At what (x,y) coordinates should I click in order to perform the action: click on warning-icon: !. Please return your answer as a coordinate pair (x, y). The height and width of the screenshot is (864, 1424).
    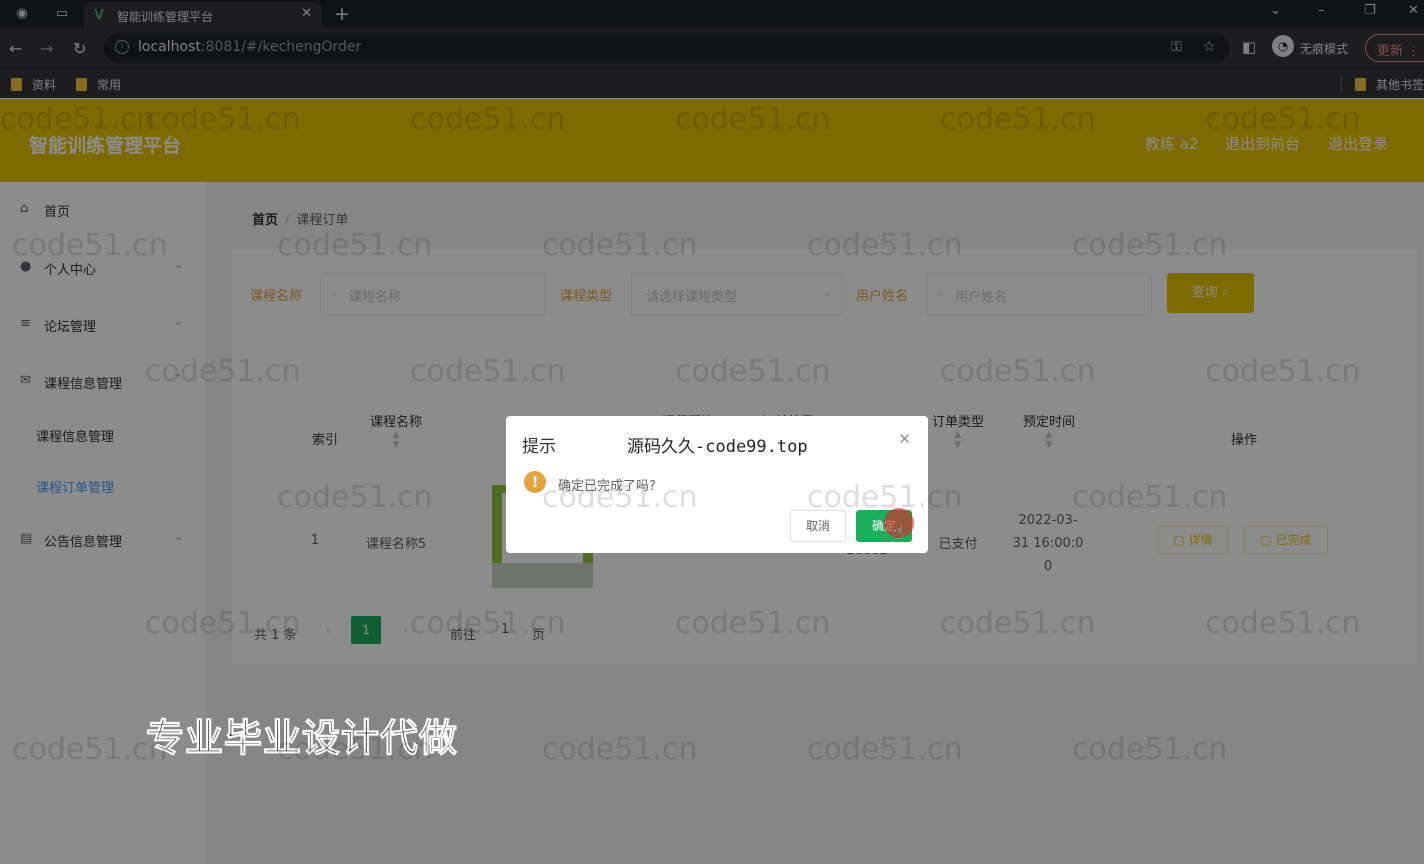
    Looking at the image, I should click on (535, 482).